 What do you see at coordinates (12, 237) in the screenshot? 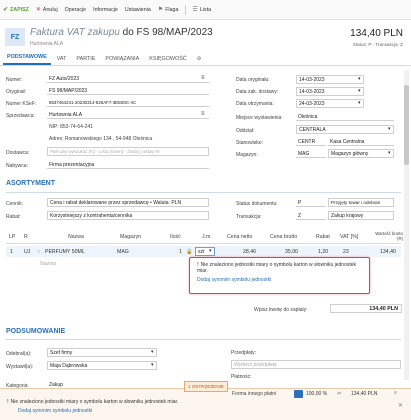
I see `col-lp: LP` at bounding box center [12, 237].